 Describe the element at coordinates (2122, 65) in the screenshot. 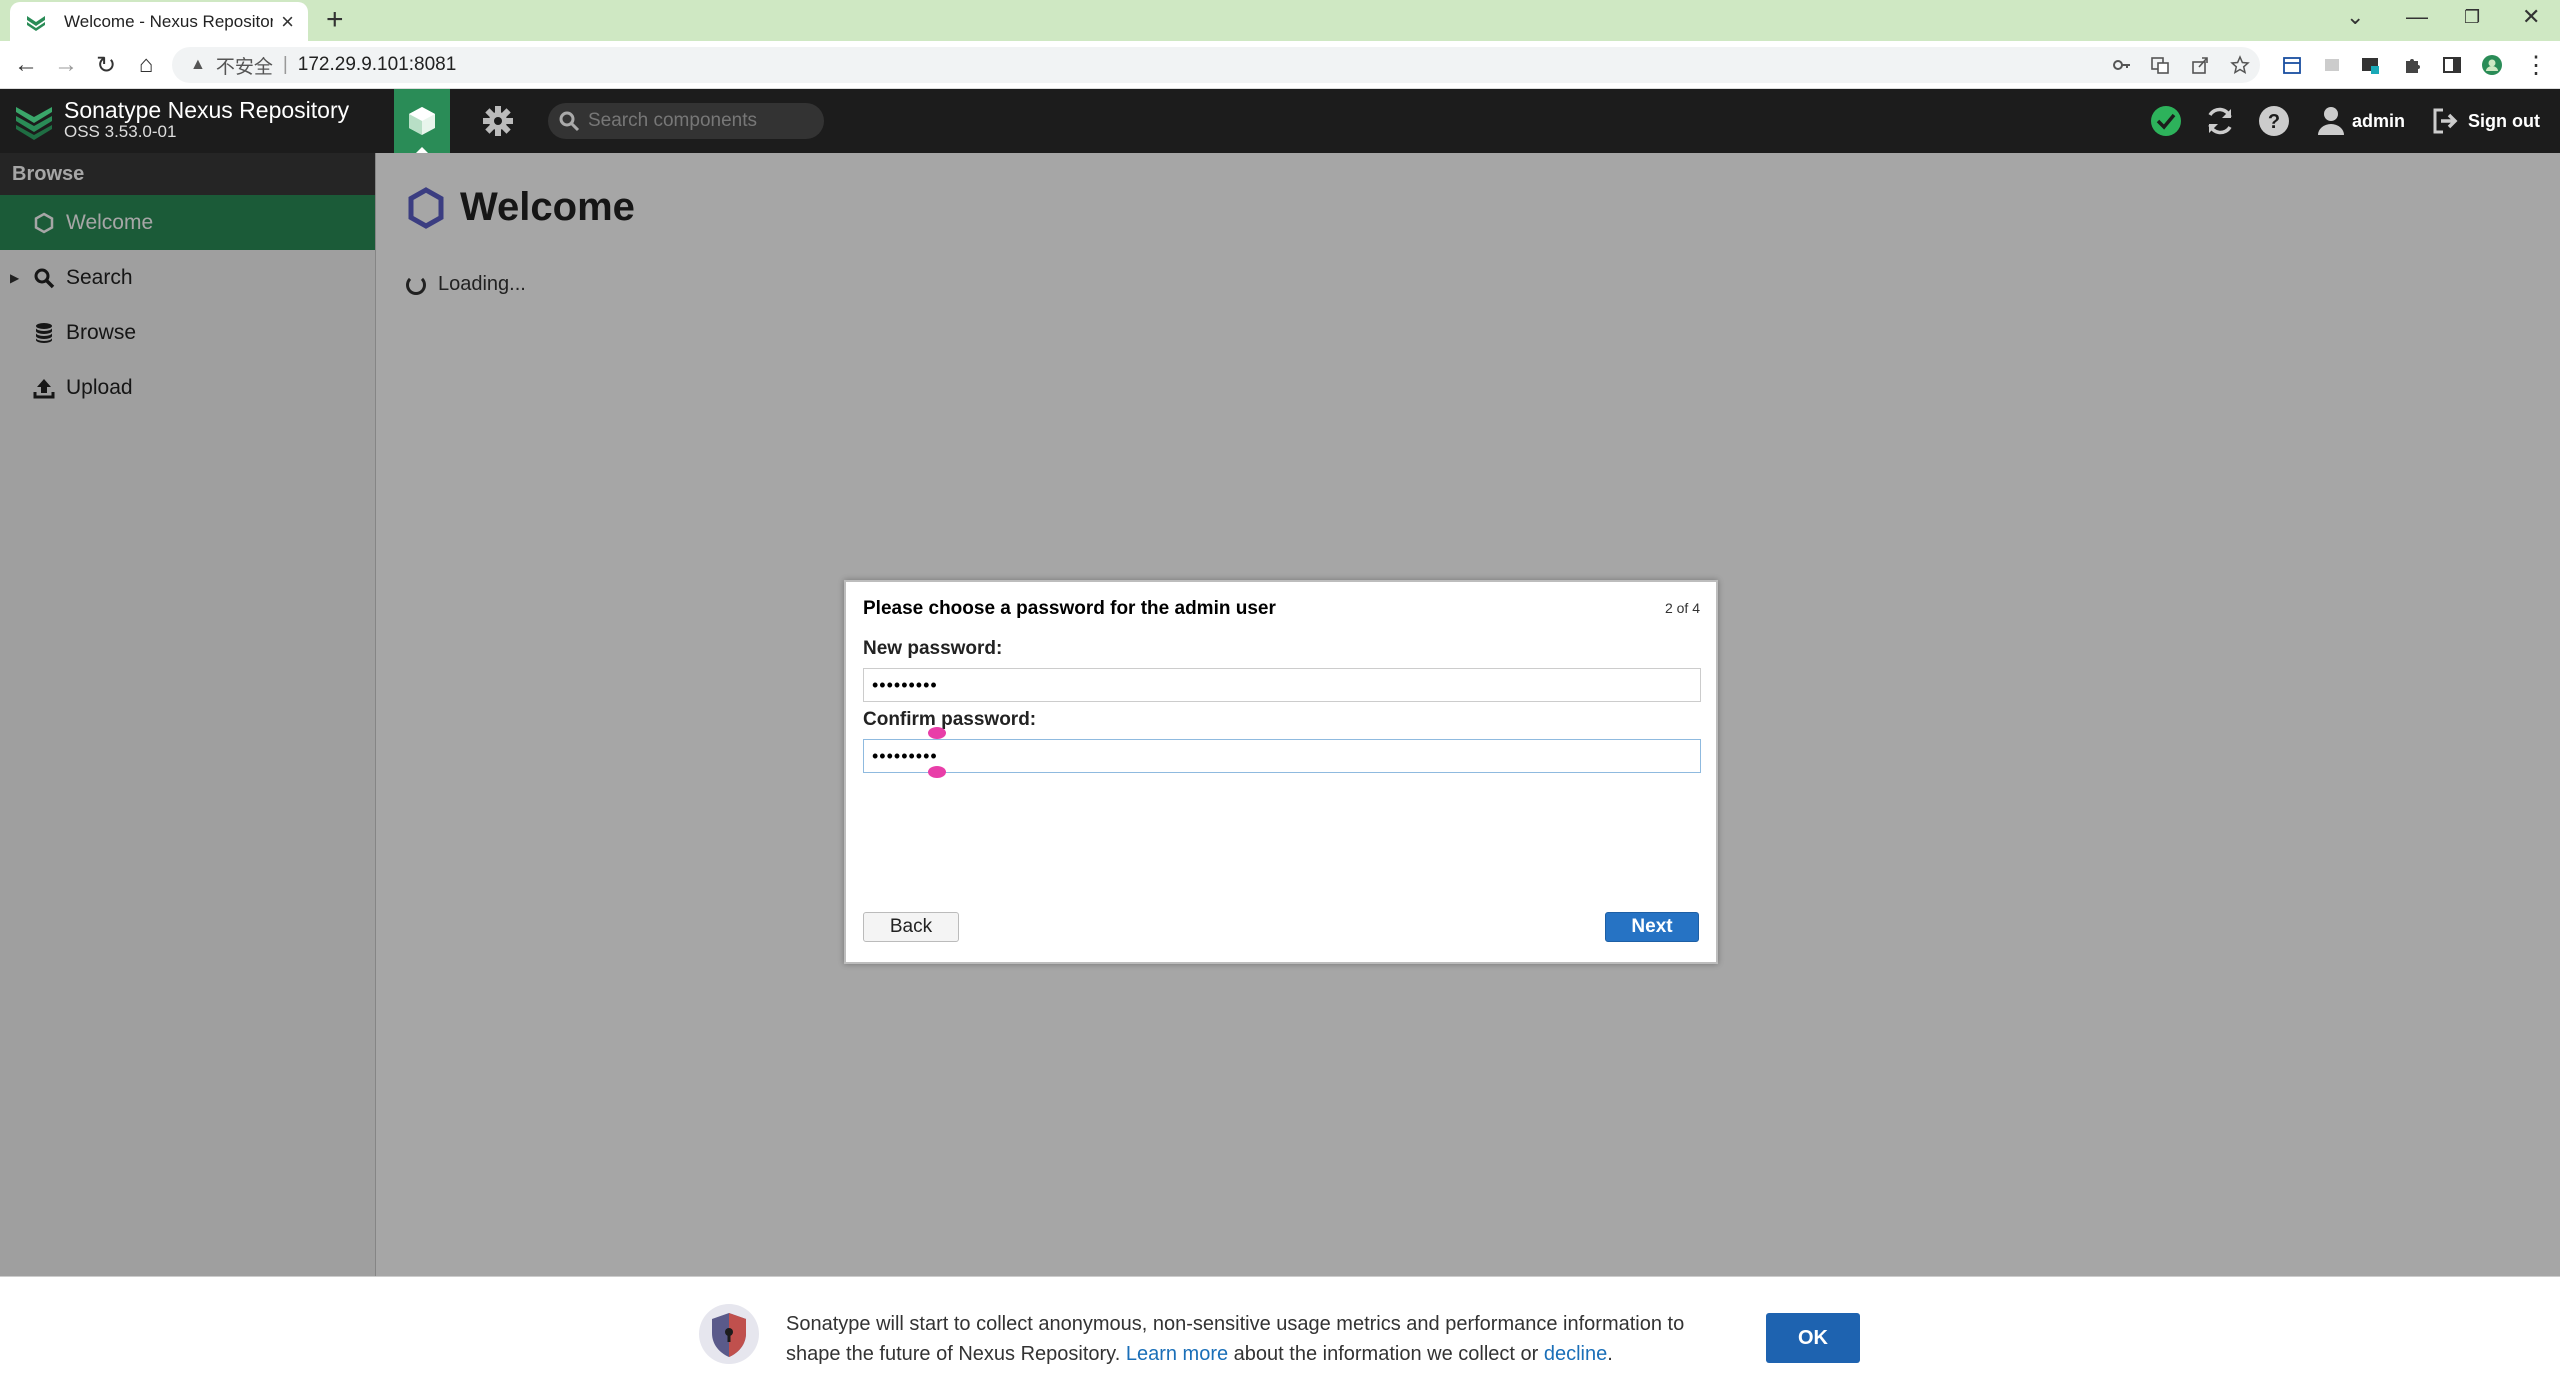

I see `key-icon` at that location.